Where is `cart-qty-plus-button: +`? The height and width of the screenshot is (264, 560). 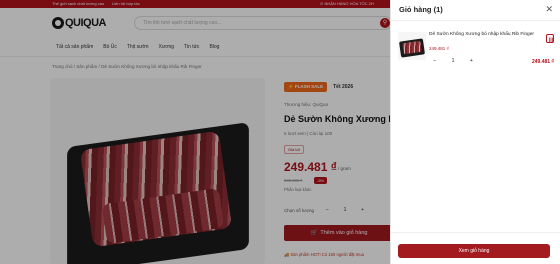
cart-qty-plus-button: + is located at coordinates (471, 61).